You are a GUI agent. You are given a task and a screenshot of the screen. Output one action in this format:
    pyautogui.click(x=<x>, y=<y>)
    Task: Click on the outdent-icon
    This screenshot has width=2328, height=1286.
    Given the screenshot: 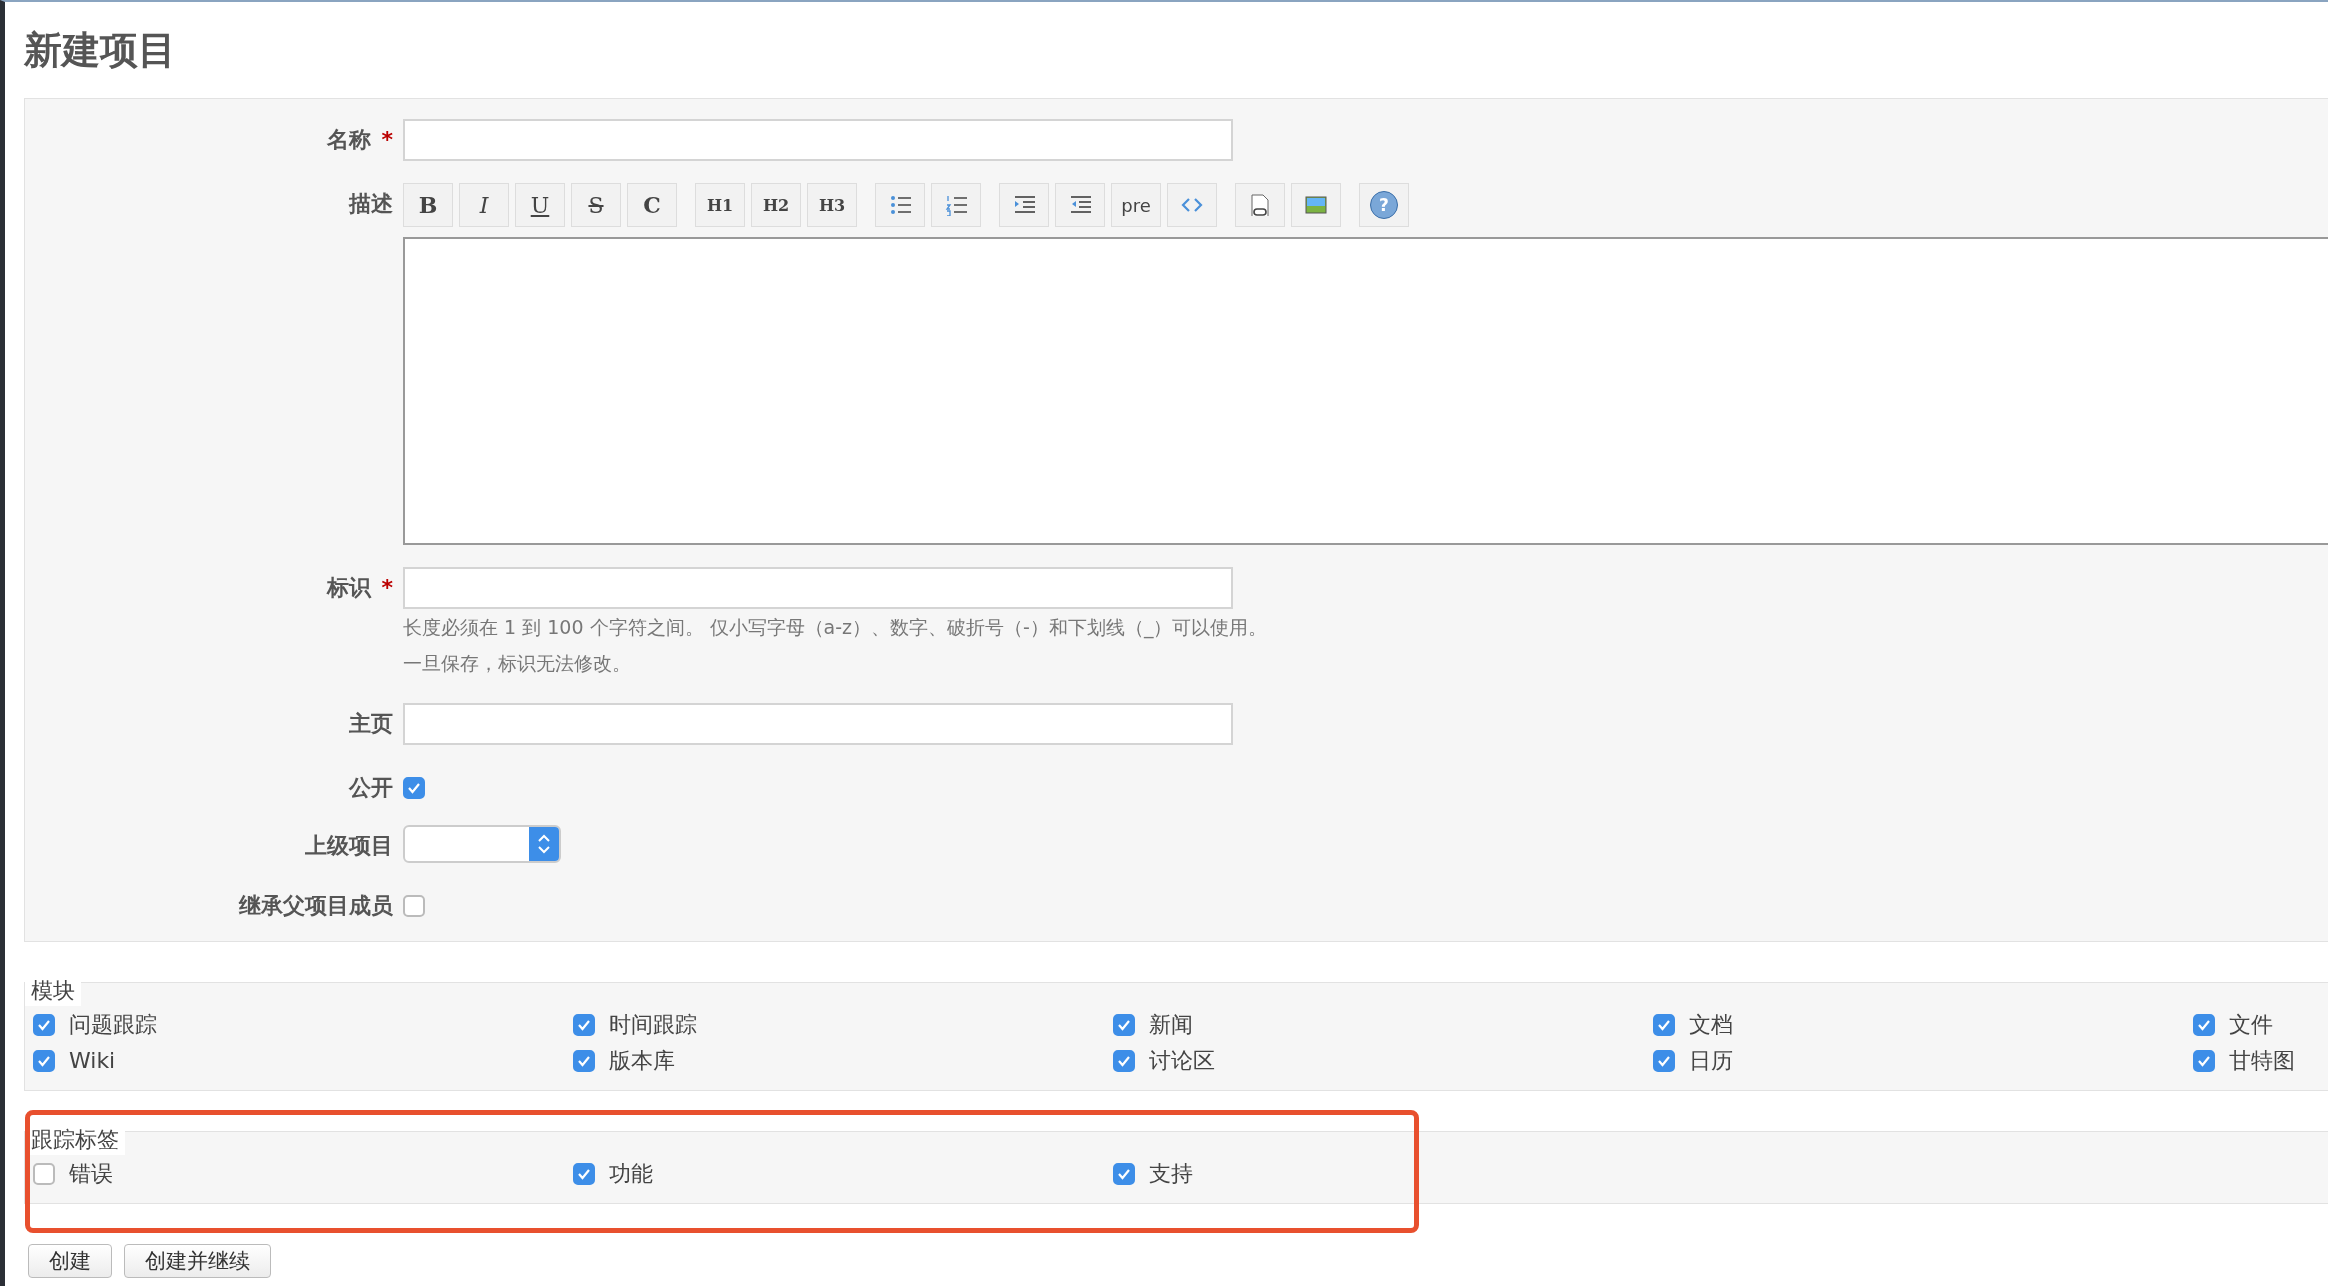 What is the action you would take?
    pyautogui.click(x=1080, y=205)
    